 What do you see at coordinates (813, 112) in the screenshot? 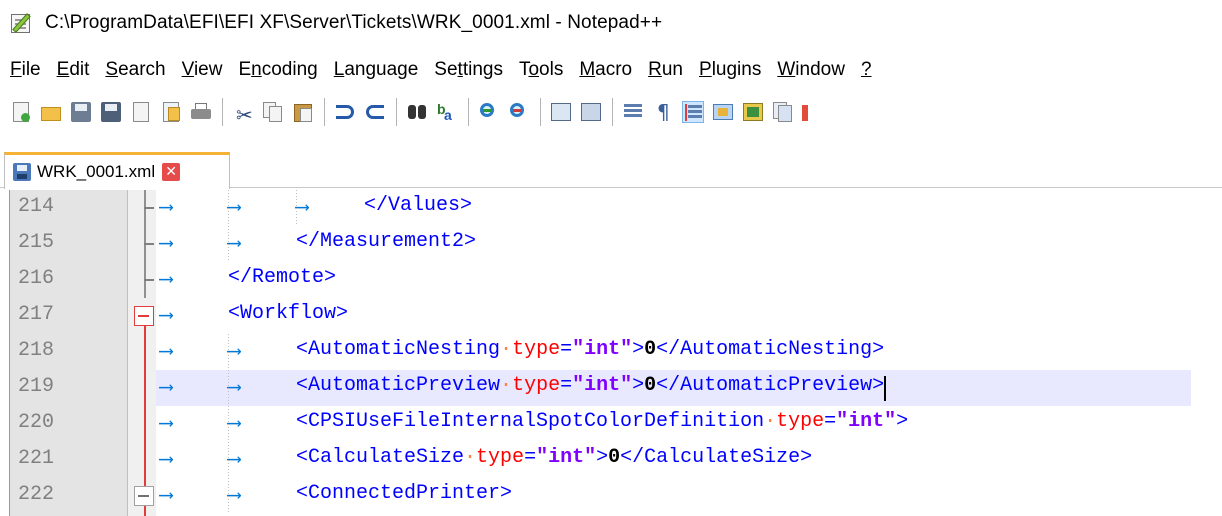
I see `folder-as-workspace-icon` at bounding box center [813, 112].